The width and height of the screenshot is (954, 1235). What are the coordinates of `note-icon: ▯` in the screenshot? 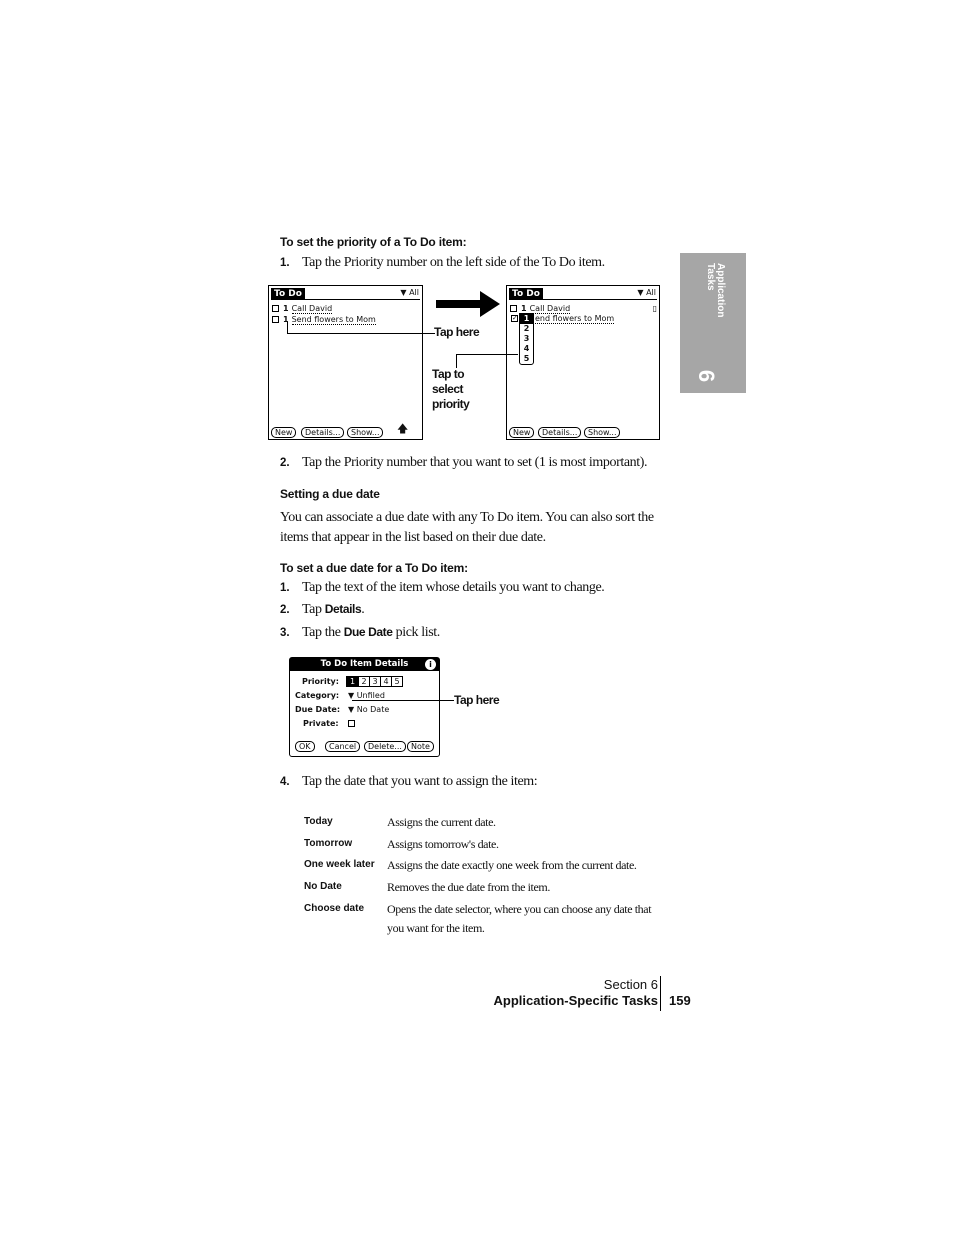 It's located at (655, 309).